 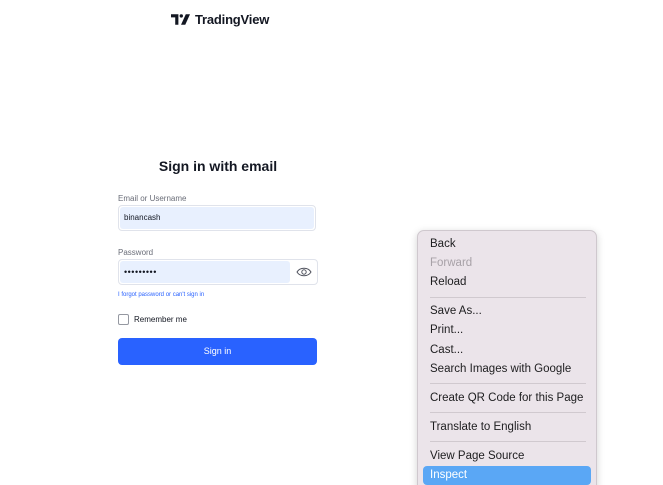 What do you see at coordinates (152, 198) in the screenshot?
I see `email-label: Email or Username` at bounding box center [152, 198].